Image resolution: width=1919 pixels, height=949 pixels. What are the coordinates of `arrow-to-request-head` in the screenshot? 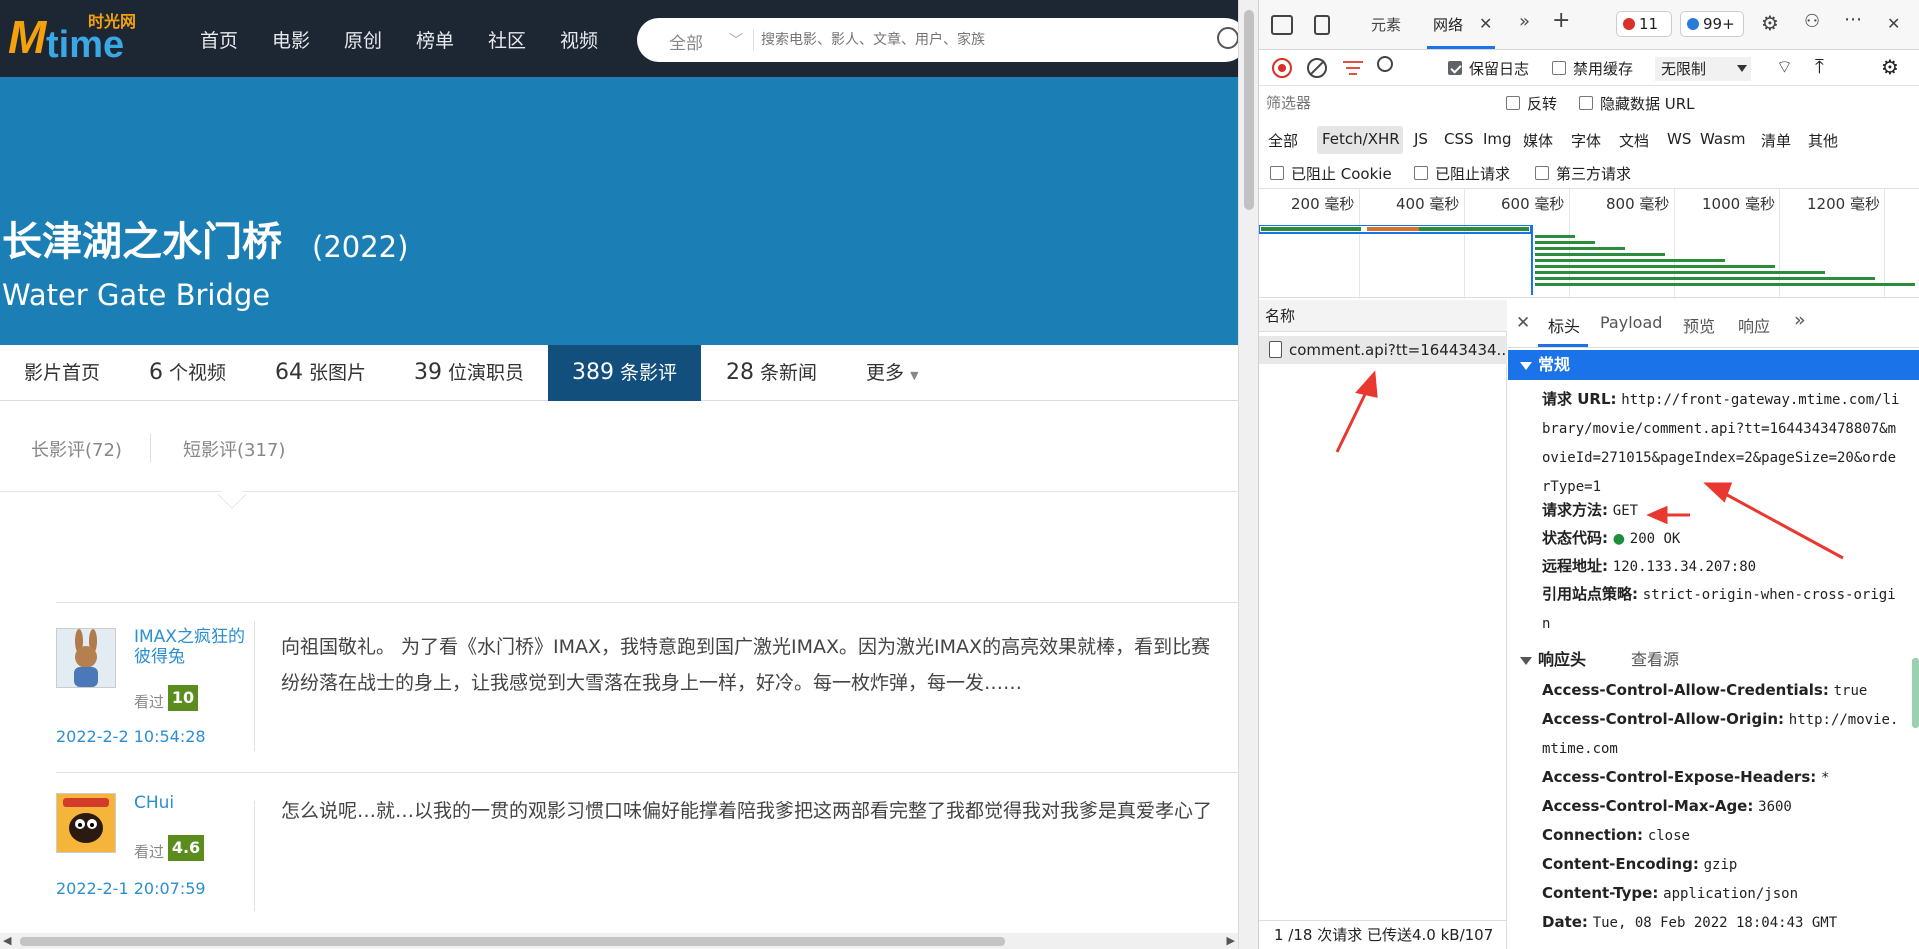 It's located at (1366, 384).